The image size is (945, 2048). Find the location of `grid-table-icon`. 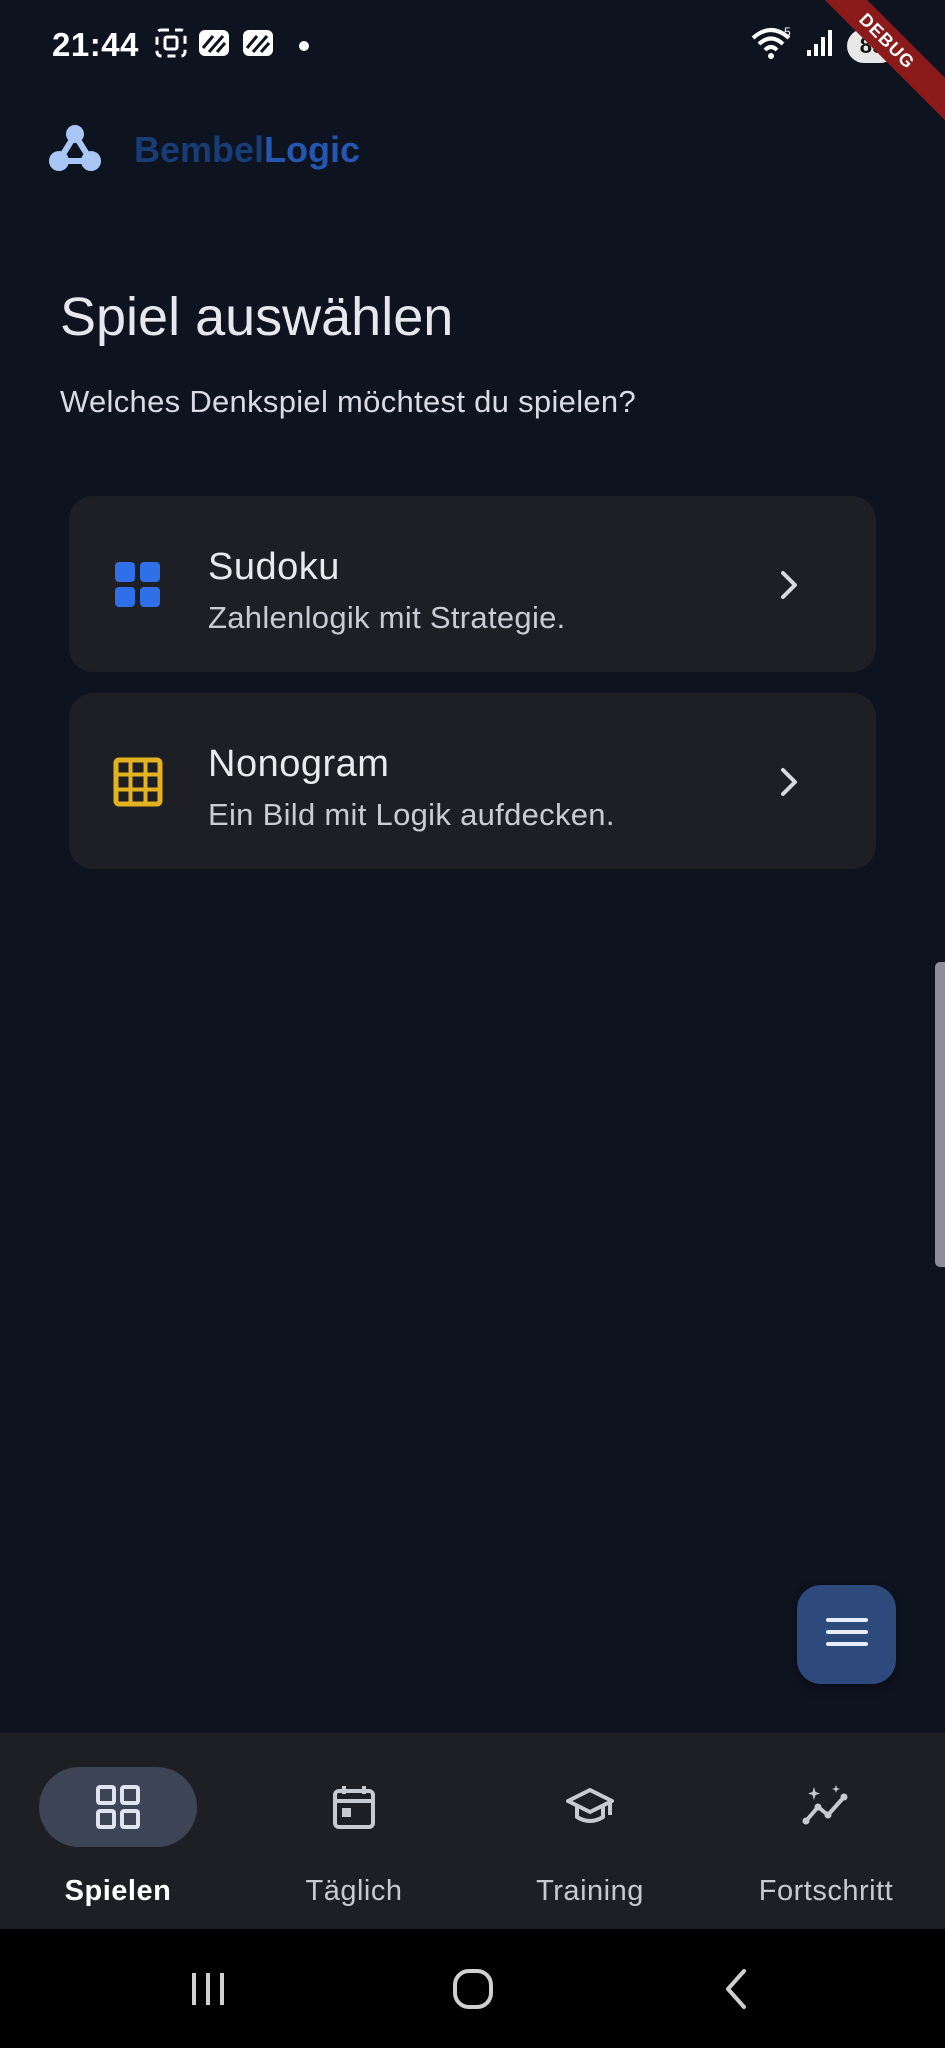

grid-table-icon is located at coordinates (138, 782).